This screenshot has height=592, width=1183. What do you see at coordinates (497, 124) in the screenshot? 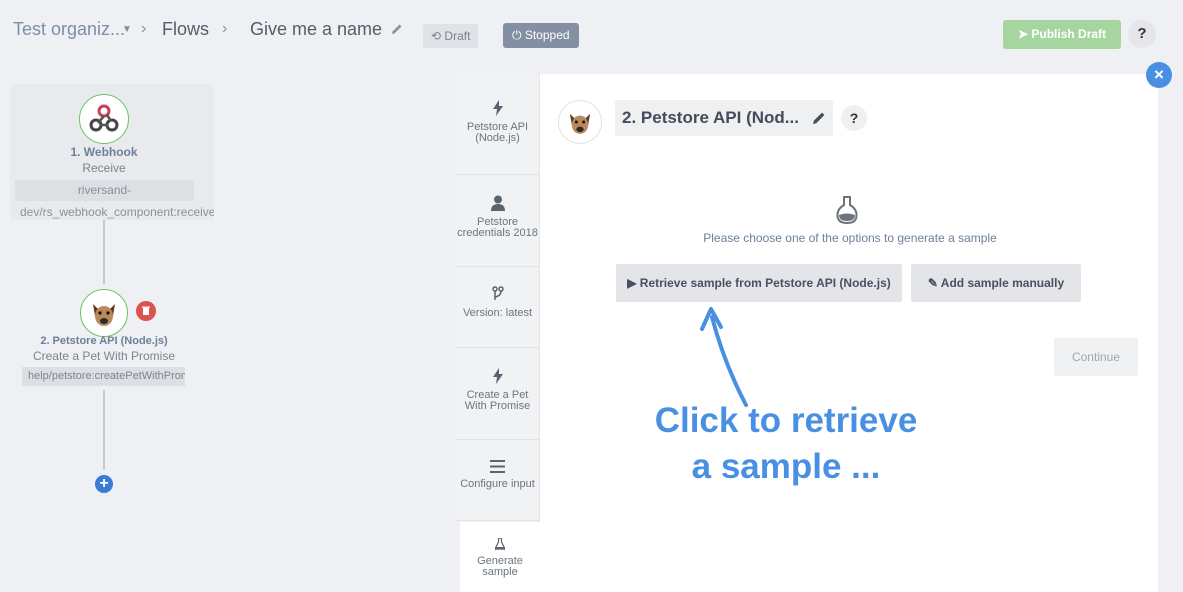
I see `step-tab-component: Petstore API (Node.js)` at bounding box center [497, 124].